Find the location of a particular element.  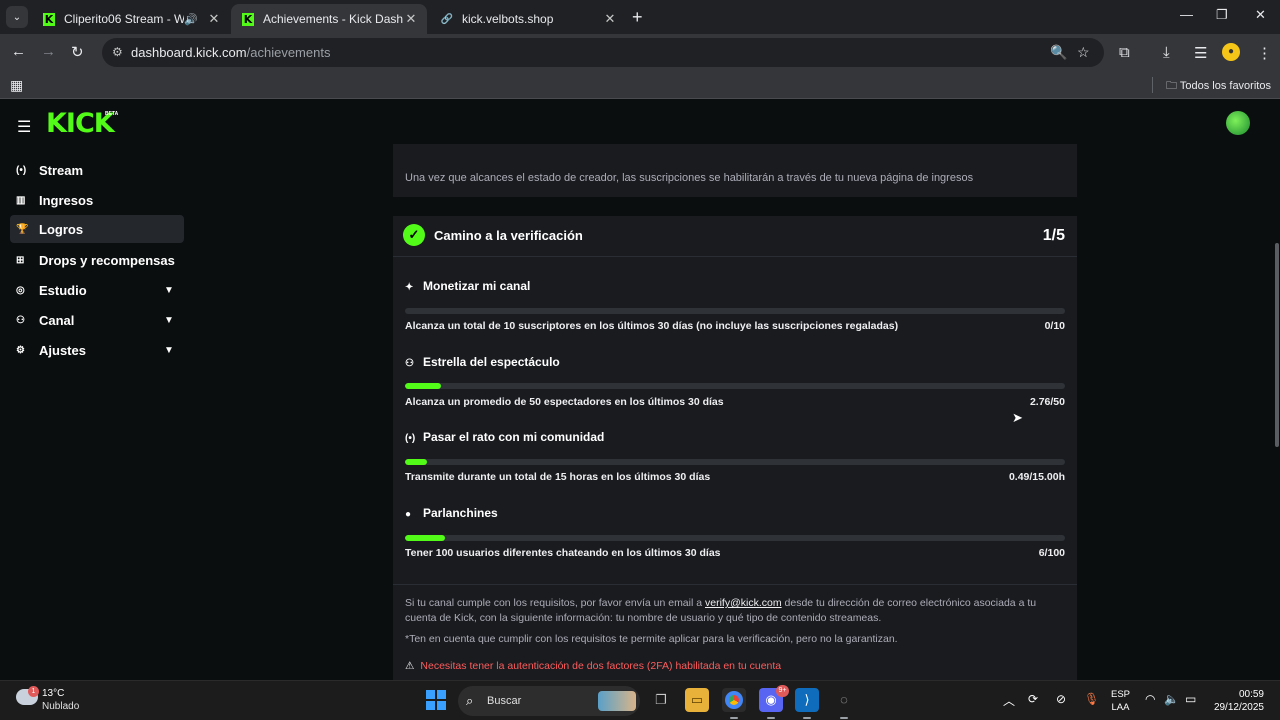

file-explorer-icon: ▭ is located at coordinates (697, 700).